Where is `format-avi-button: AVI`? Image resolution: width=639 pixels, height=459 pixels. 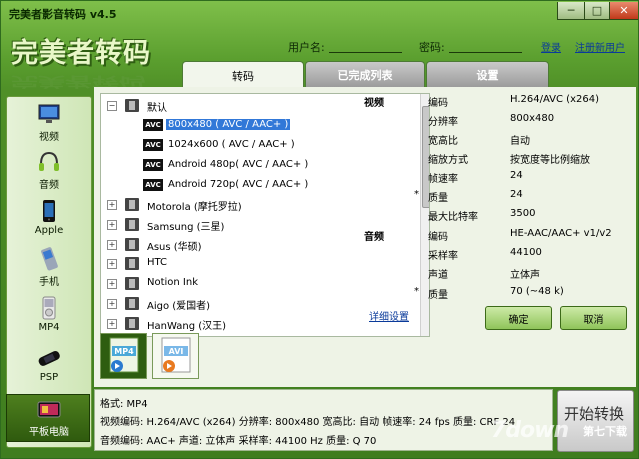 format-avi-button: AVI is located at coordinates (175, 356).